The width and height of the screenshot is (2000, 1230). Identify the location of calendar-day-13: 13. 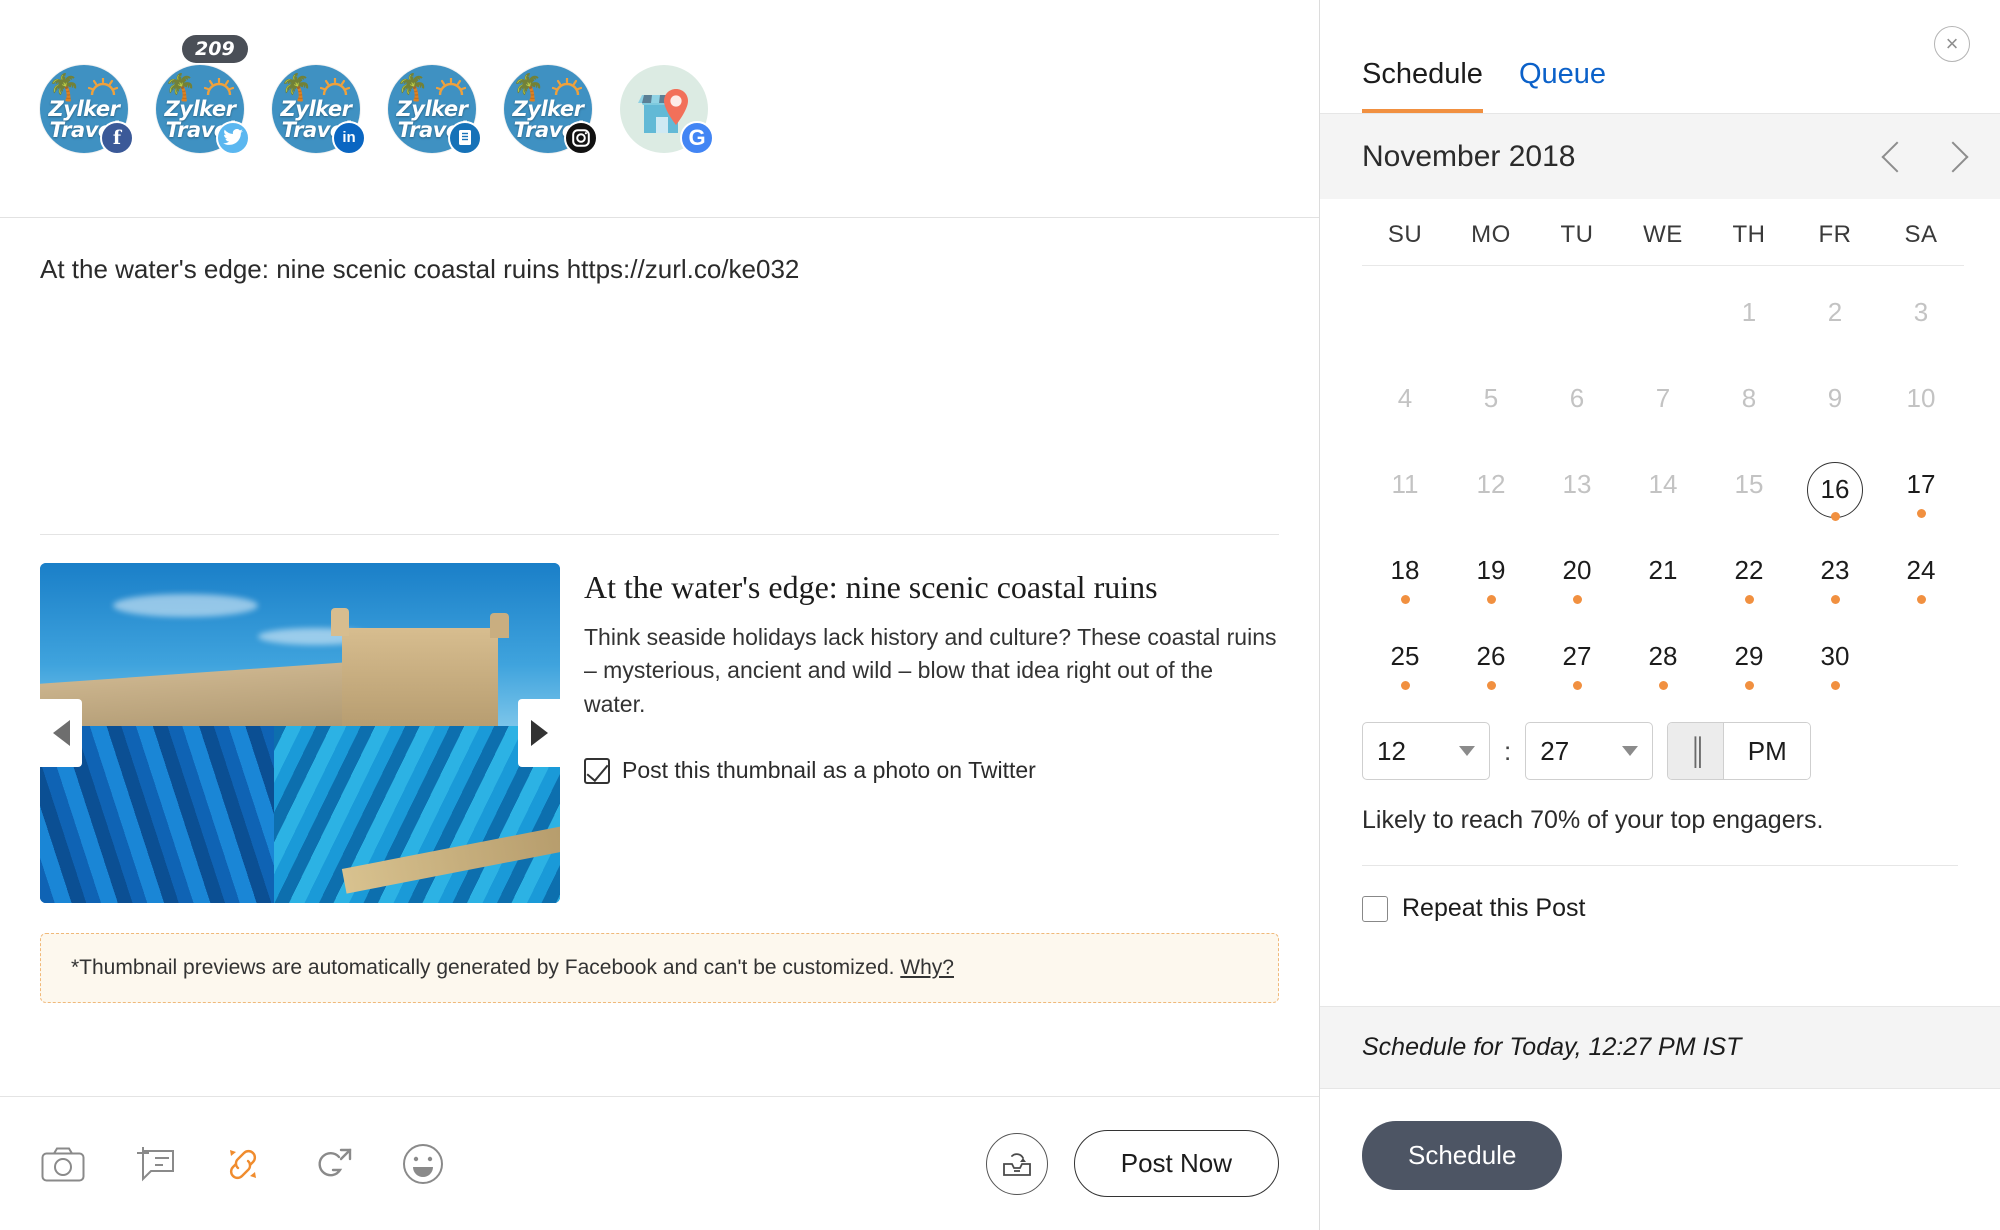
(1577, 488).